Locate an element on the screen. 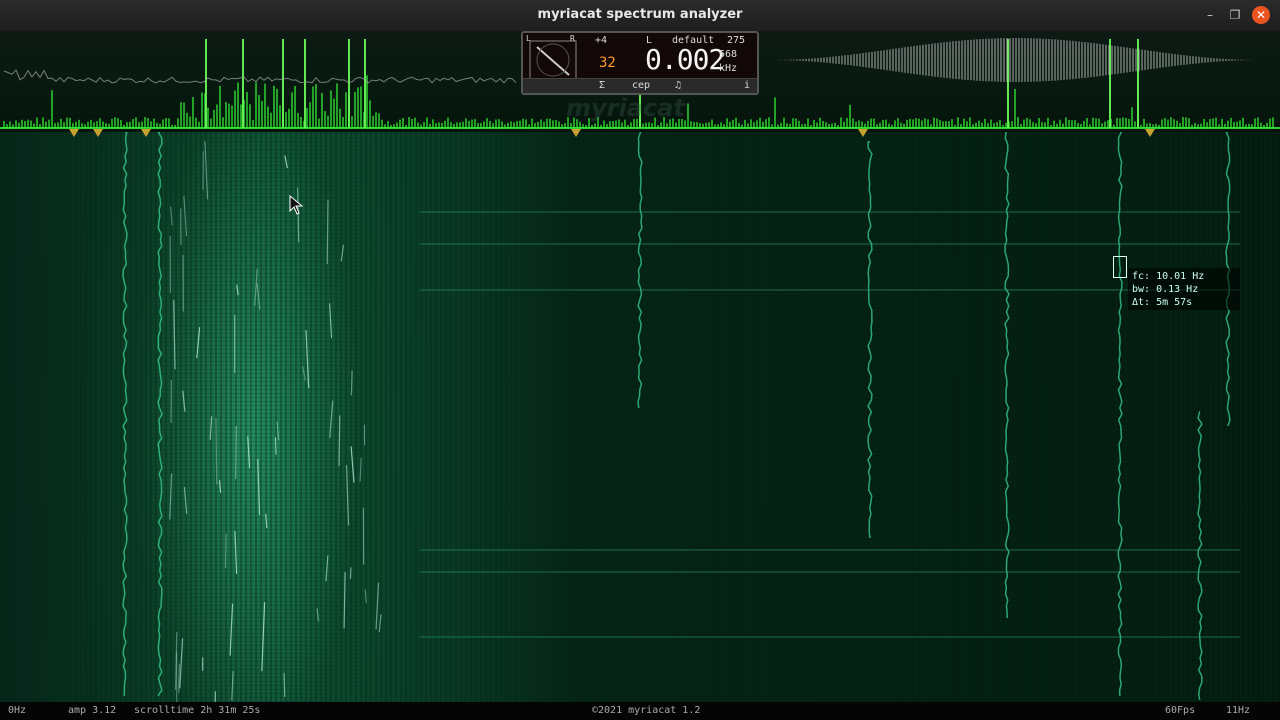 This screenshot has width=1280, height=720. preset-number: 275 is located at coordinates (736, 40).